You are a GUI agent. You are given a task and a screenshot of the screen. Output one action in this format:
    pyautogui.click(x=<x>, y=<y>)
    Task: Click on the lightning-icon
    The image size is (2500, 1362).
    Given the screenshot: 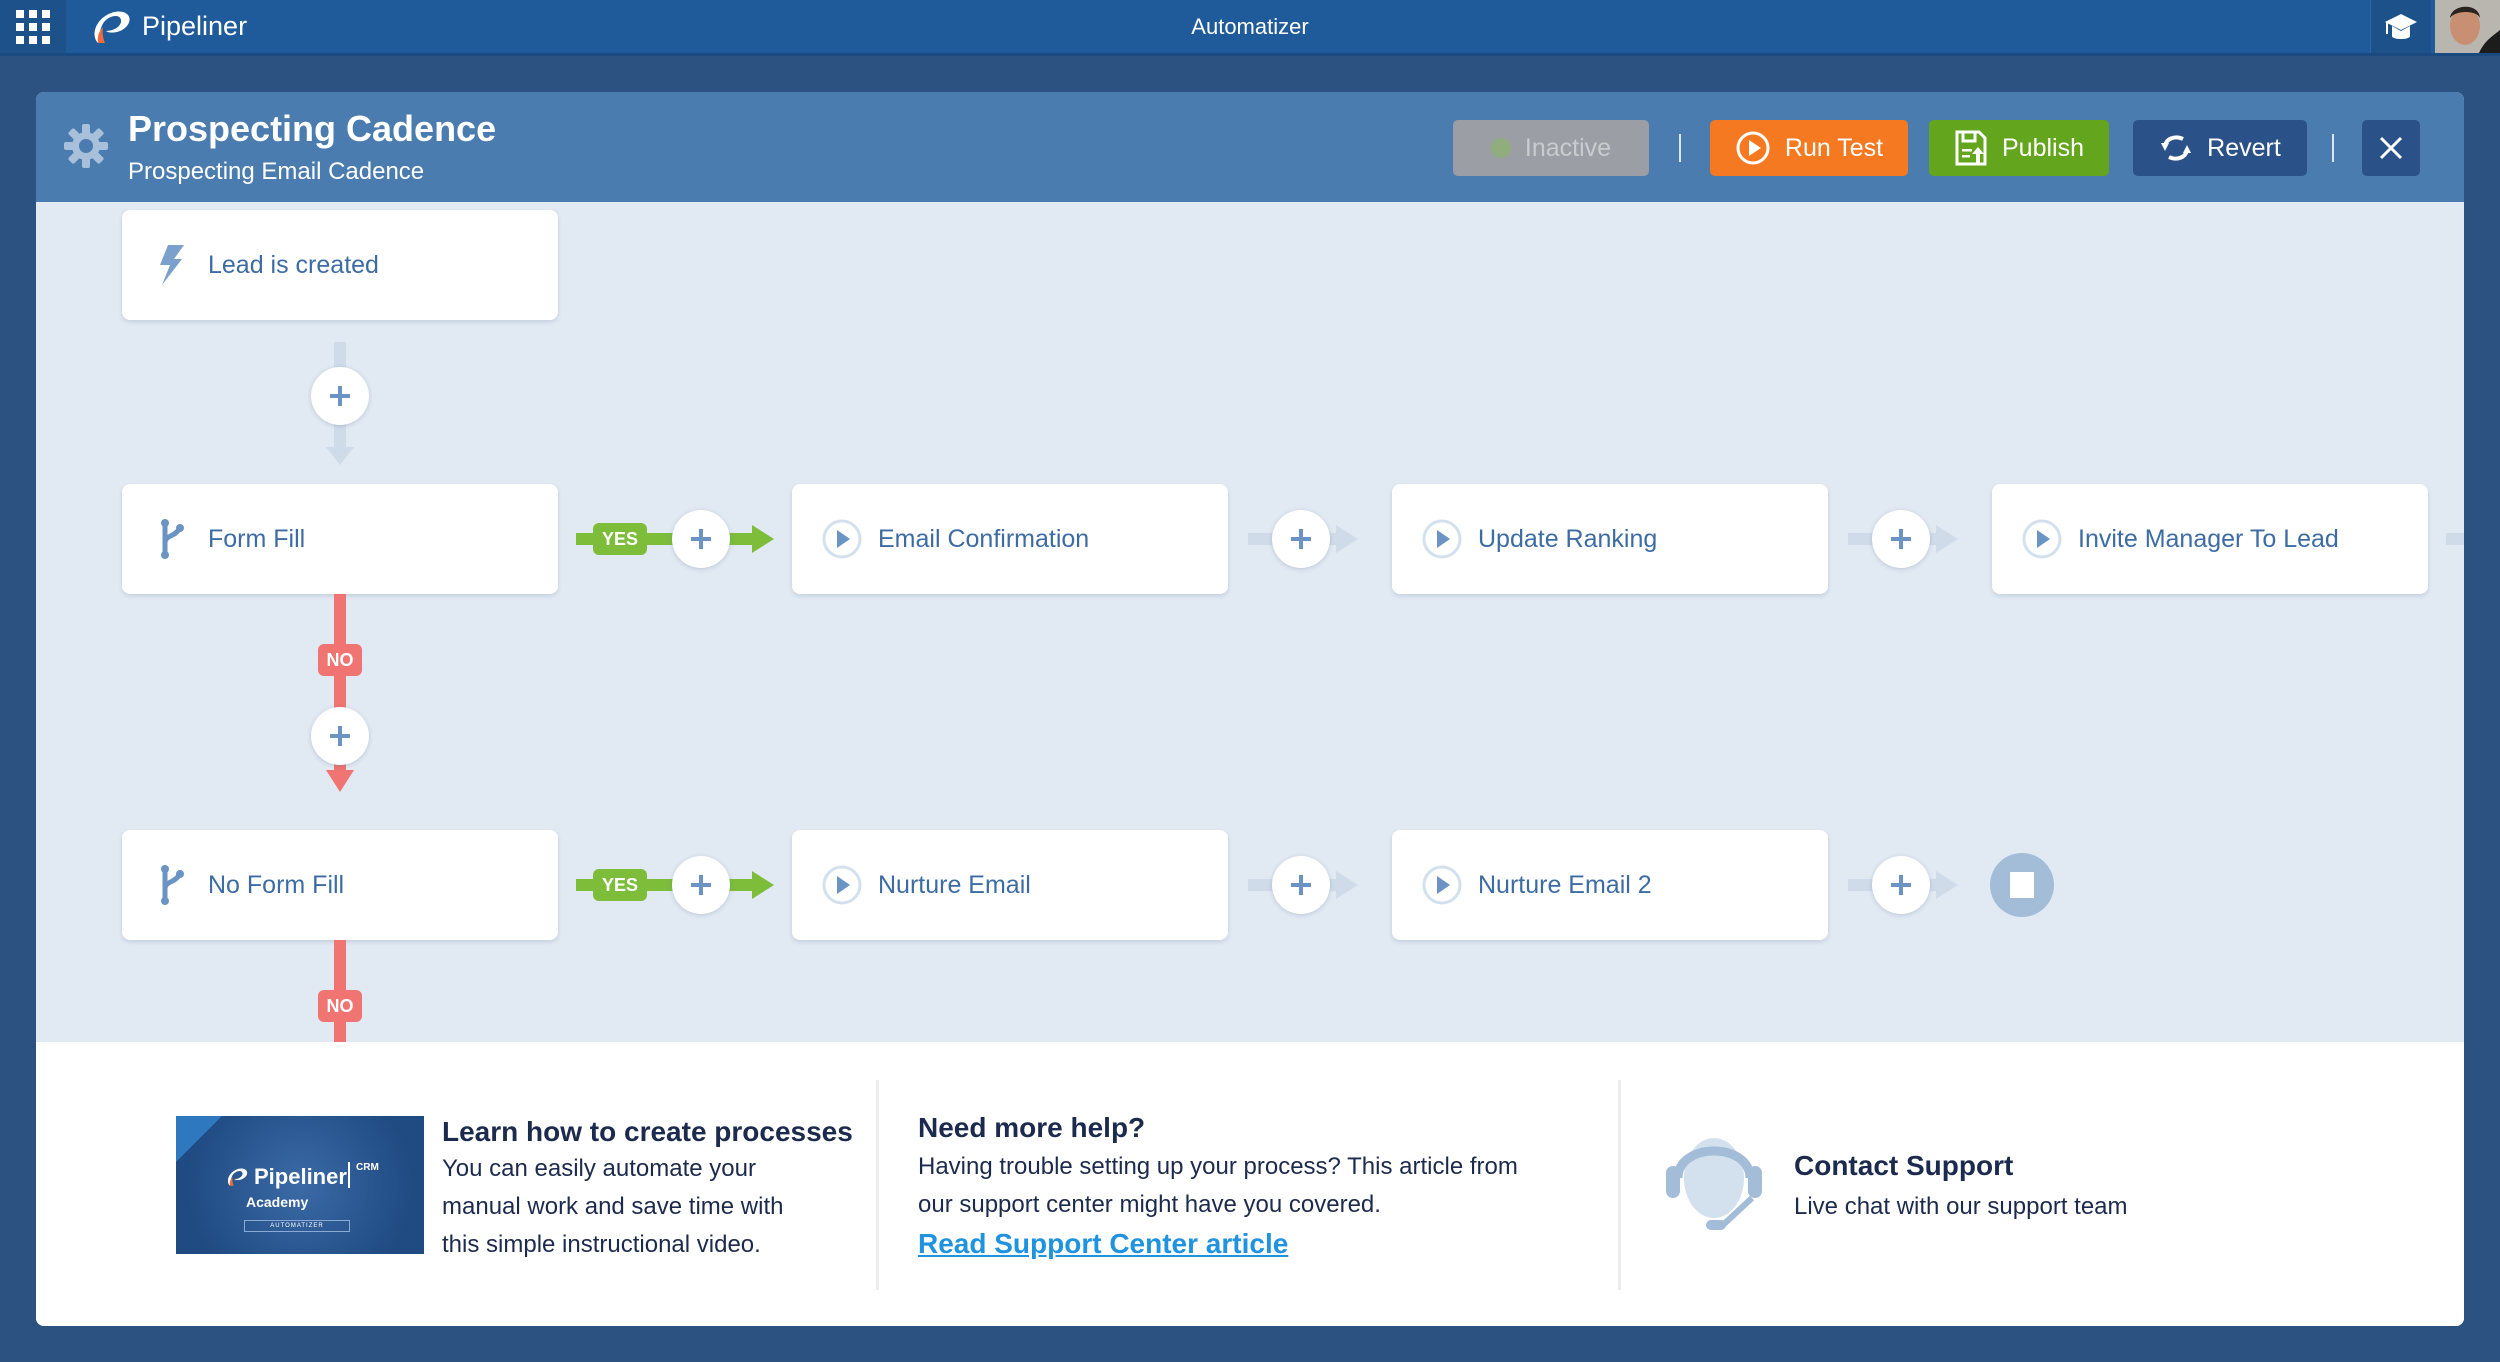 What is the action you would take?
    pyautogui.click(x=172, y=265)
    